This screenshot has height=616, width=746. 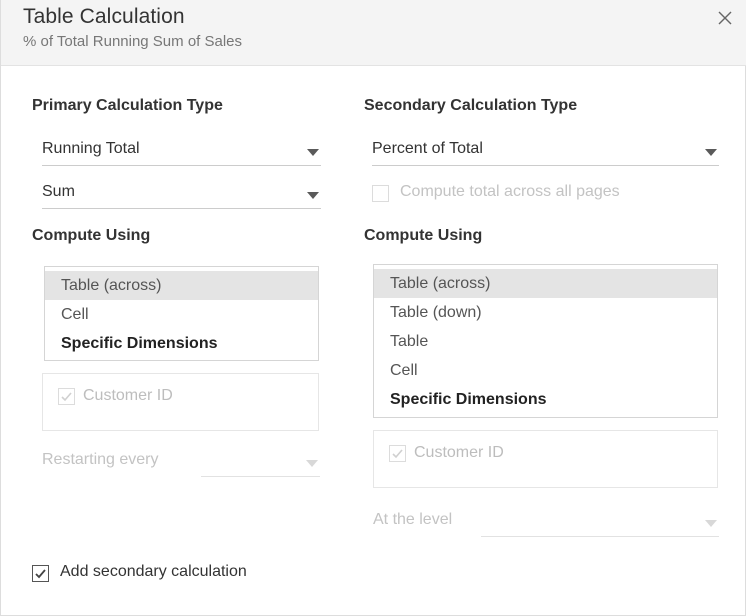 I want to click on list-item: Table, so click(x=545, y=341).